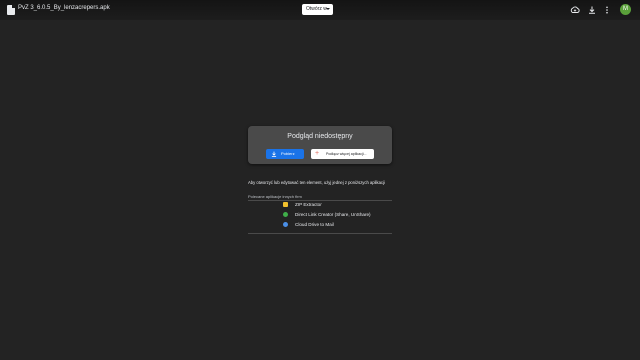 This screenshot has width=640, height=360. I want to click on cloud-drive-mail-icon, so click(285, 224).